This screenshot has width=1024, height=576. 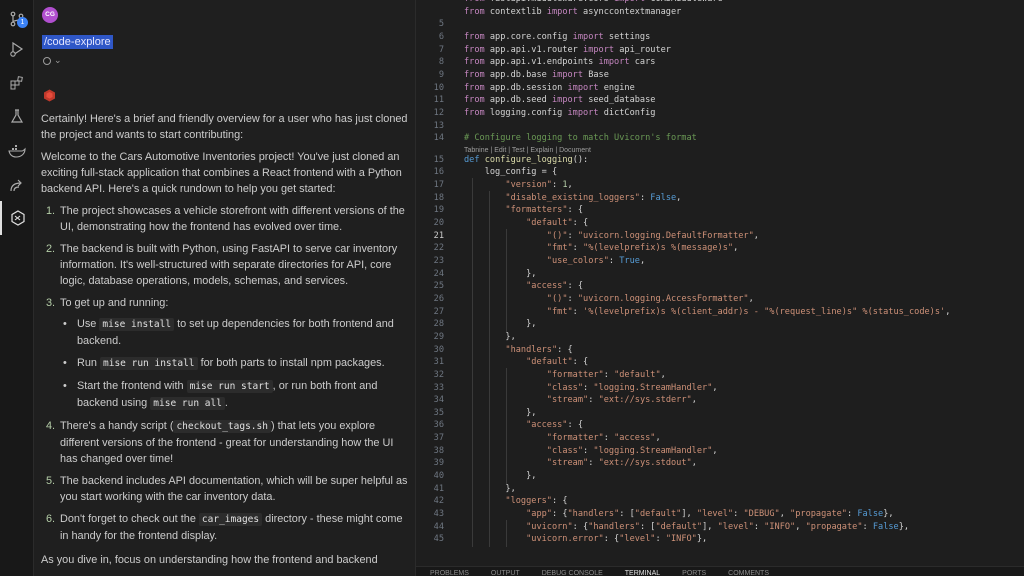 What do you see at coordinates (559, 100) in the screenshot?
I see `code-line: from app.db.seed import seed_database` at bounding box center [559, 100].